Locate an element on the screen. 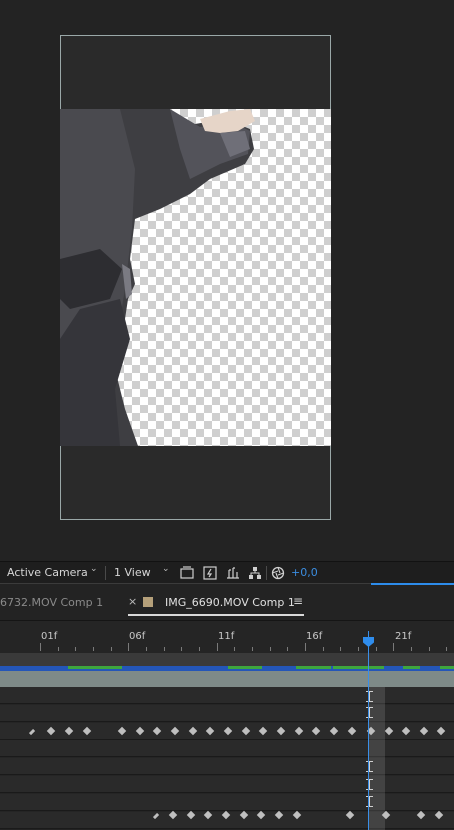 This screenshot has height=830, width=454. ruler-label: 06f is located at coordinates (137, 636).